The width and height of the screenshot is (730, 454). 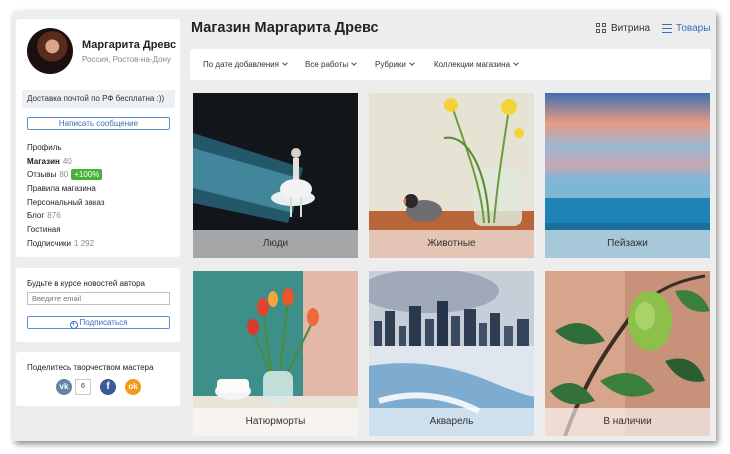 What do you see at coordinates (86, 283) in the screenshot?
I see `newsletter-title: Будьте в курсе новостей автора` at bounding box center [86, 283].